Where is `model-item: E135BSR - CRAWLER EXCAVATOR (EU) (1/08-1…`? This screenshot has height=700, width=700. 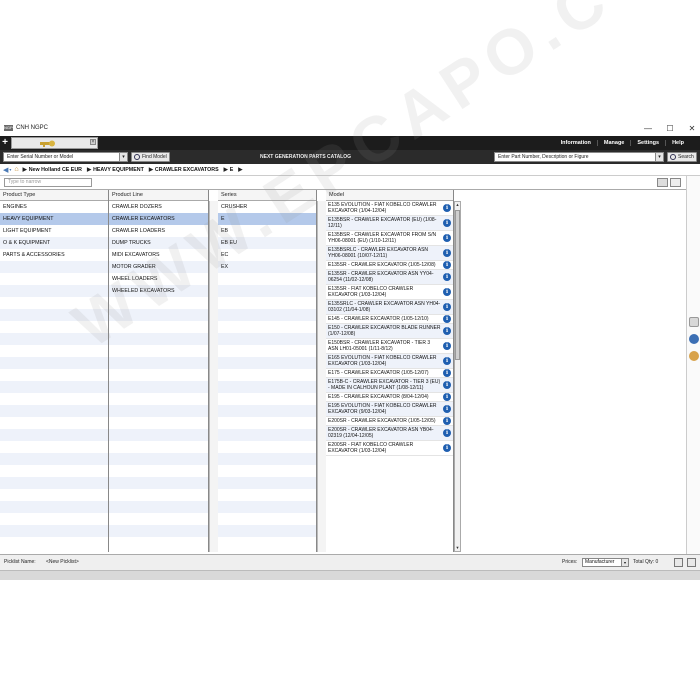
model-item: E135BSR - CRAWLER EXCAVATOR (EU) (1/08-1… is located at coordinates (389, 223).